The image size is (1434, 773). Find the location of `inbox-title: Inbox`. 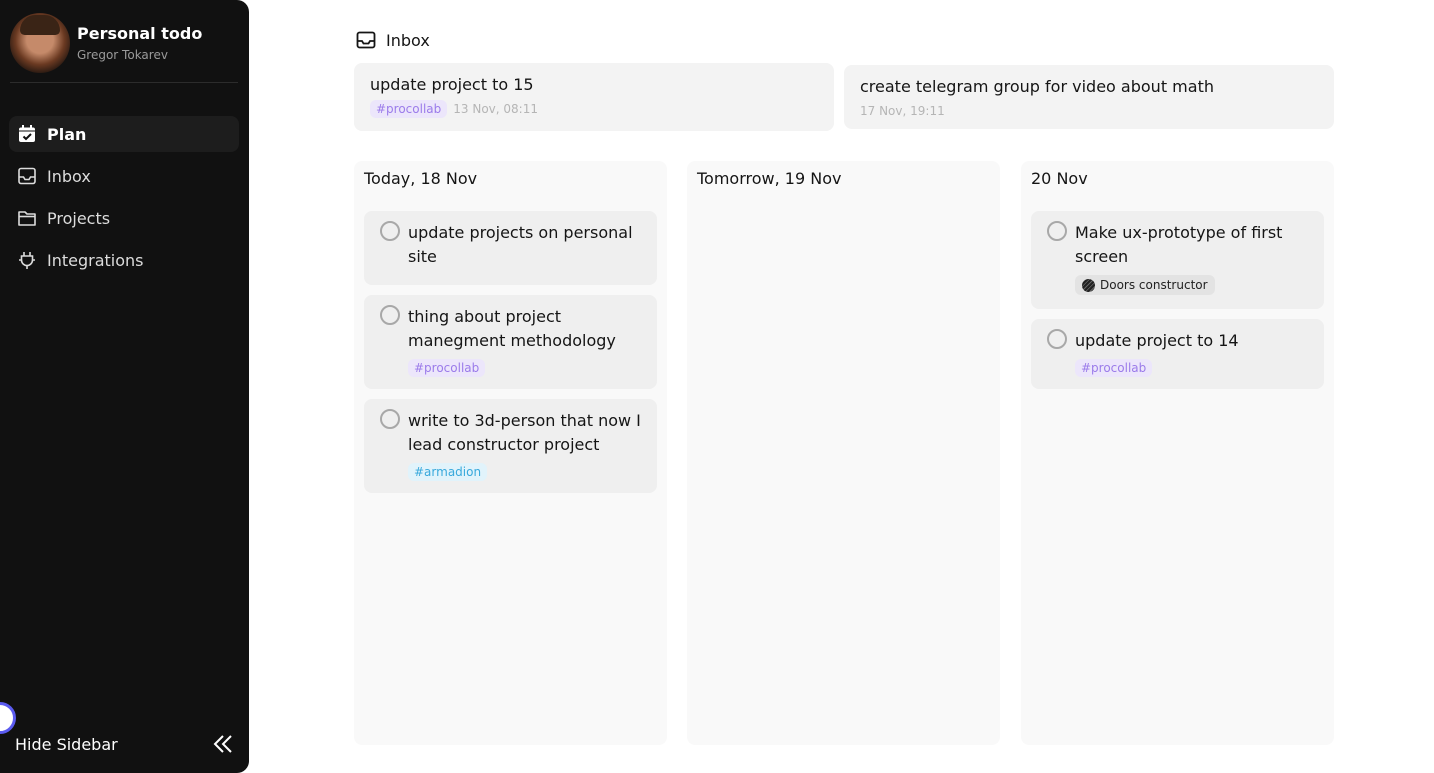

inbox-title: Inbox is located at coordinates (408, 40).